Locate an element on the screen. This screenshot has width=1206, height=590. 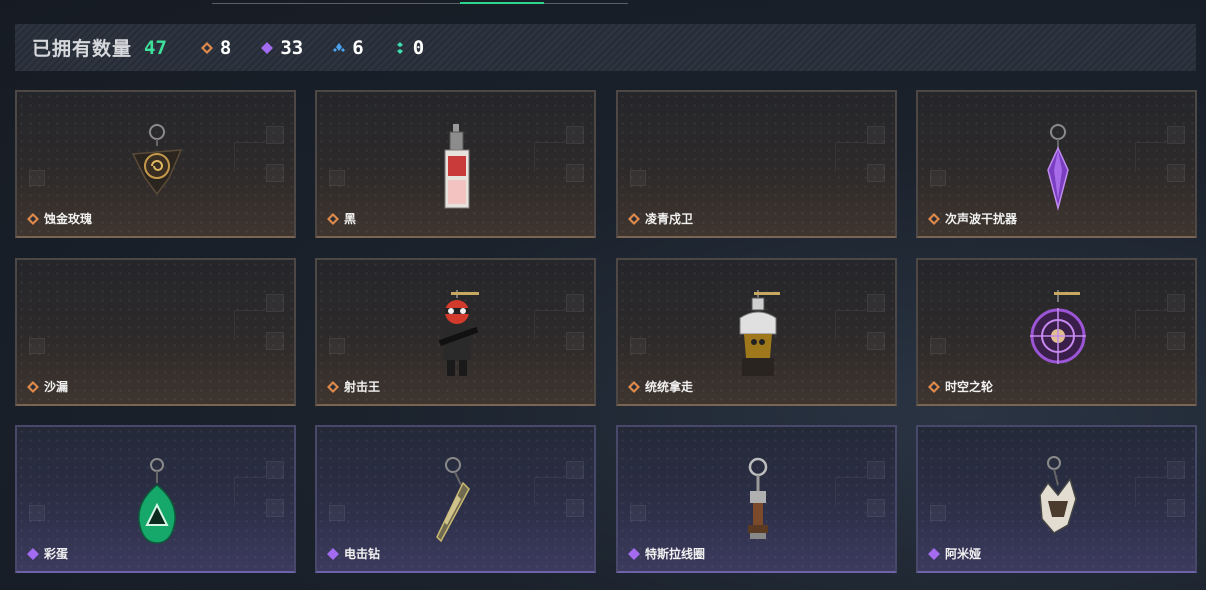
ownership-summary-bar: 已拥有数量 47 8 33 6 0 is located at coordinates (605, 47).